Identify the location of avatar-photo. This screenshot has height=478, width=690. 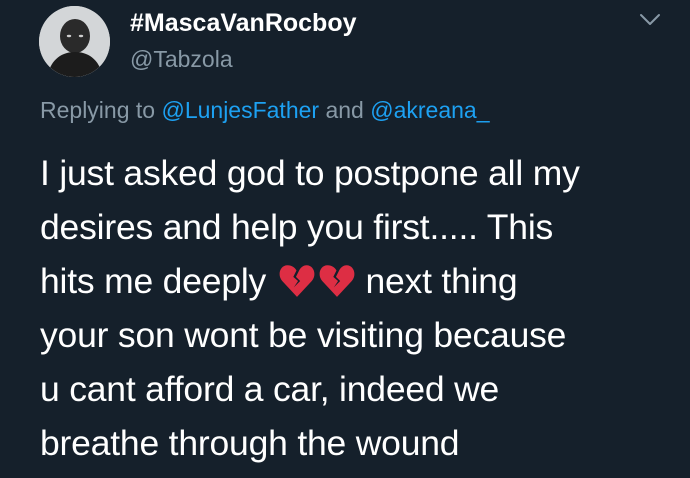
(74, 41).